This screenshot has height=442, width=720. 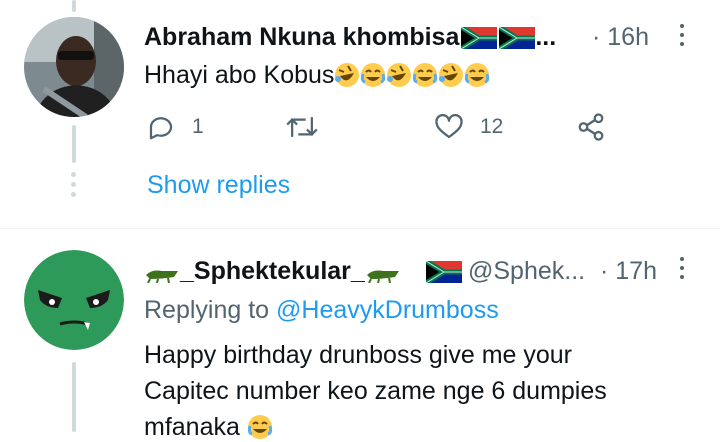 I want to click on tweet2-text-line3: mfanaka, so click(x=192, y=427).